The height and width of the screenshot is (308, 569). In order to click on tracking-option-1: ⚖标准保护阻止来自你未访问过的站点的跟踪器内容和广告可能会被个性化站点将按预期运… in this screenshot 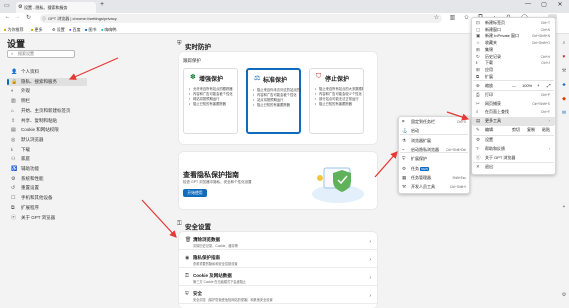, I will do `click(273, 101)`.